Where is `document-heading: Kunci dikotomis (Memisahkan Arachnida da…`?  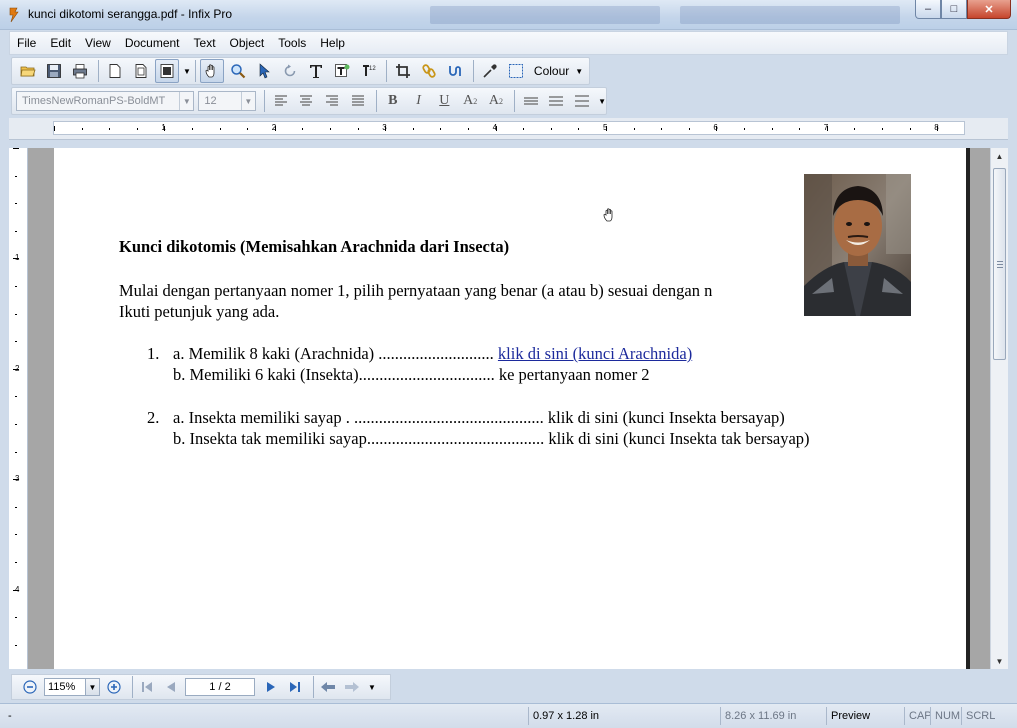
document-heading: Kunci dikotomis (Memisahkan Arachnida da… is located at coordinates (314, 247).